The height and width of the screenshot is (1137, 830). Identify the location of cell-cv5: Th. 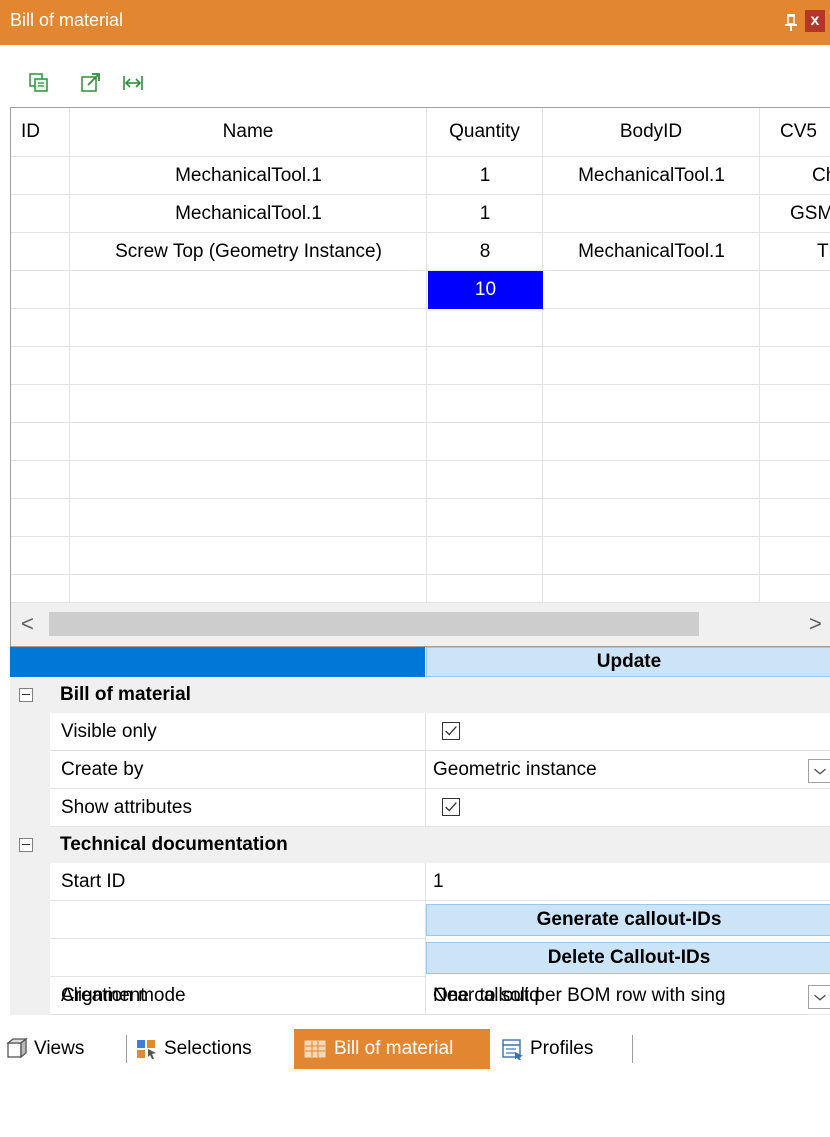
(795, 252).